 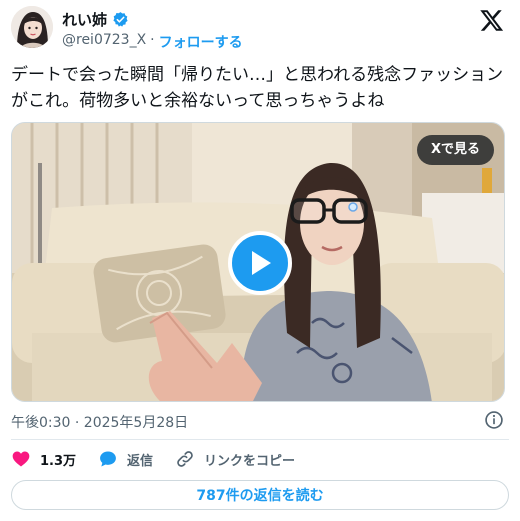 I want to click on heart-icon, so click(x=21, y=459).